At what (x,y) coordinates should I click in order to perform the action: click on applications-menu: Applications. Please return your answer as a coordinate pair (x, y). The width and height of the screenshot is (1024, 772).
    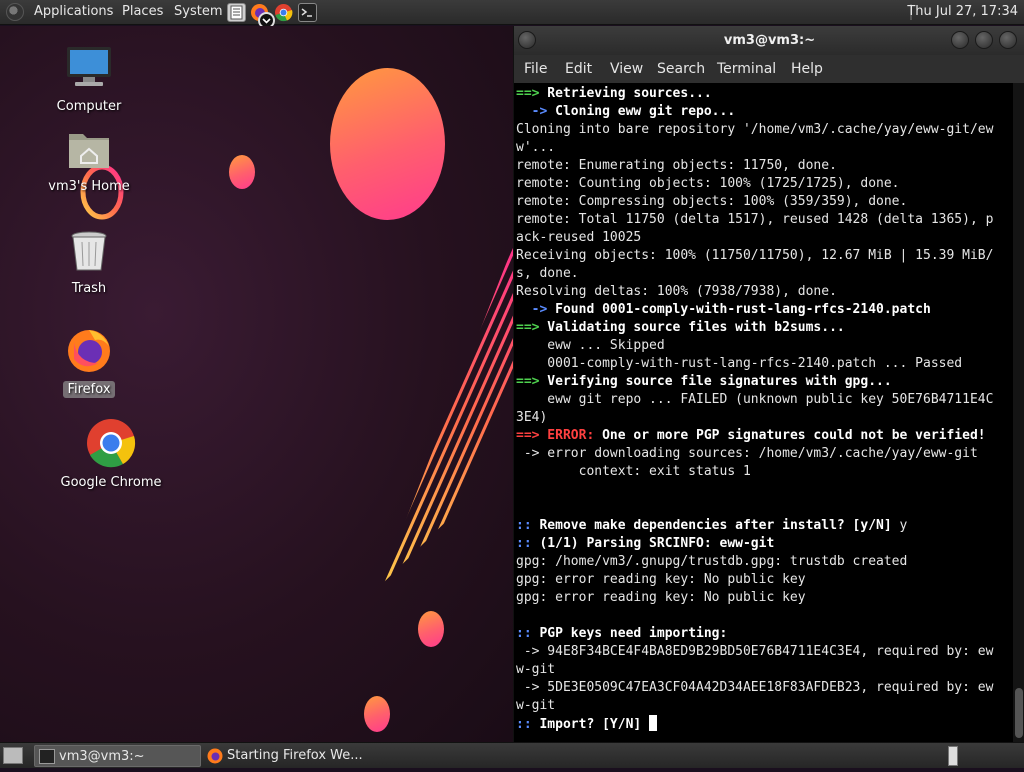
    Looking at the image, I should click on (73, 11).